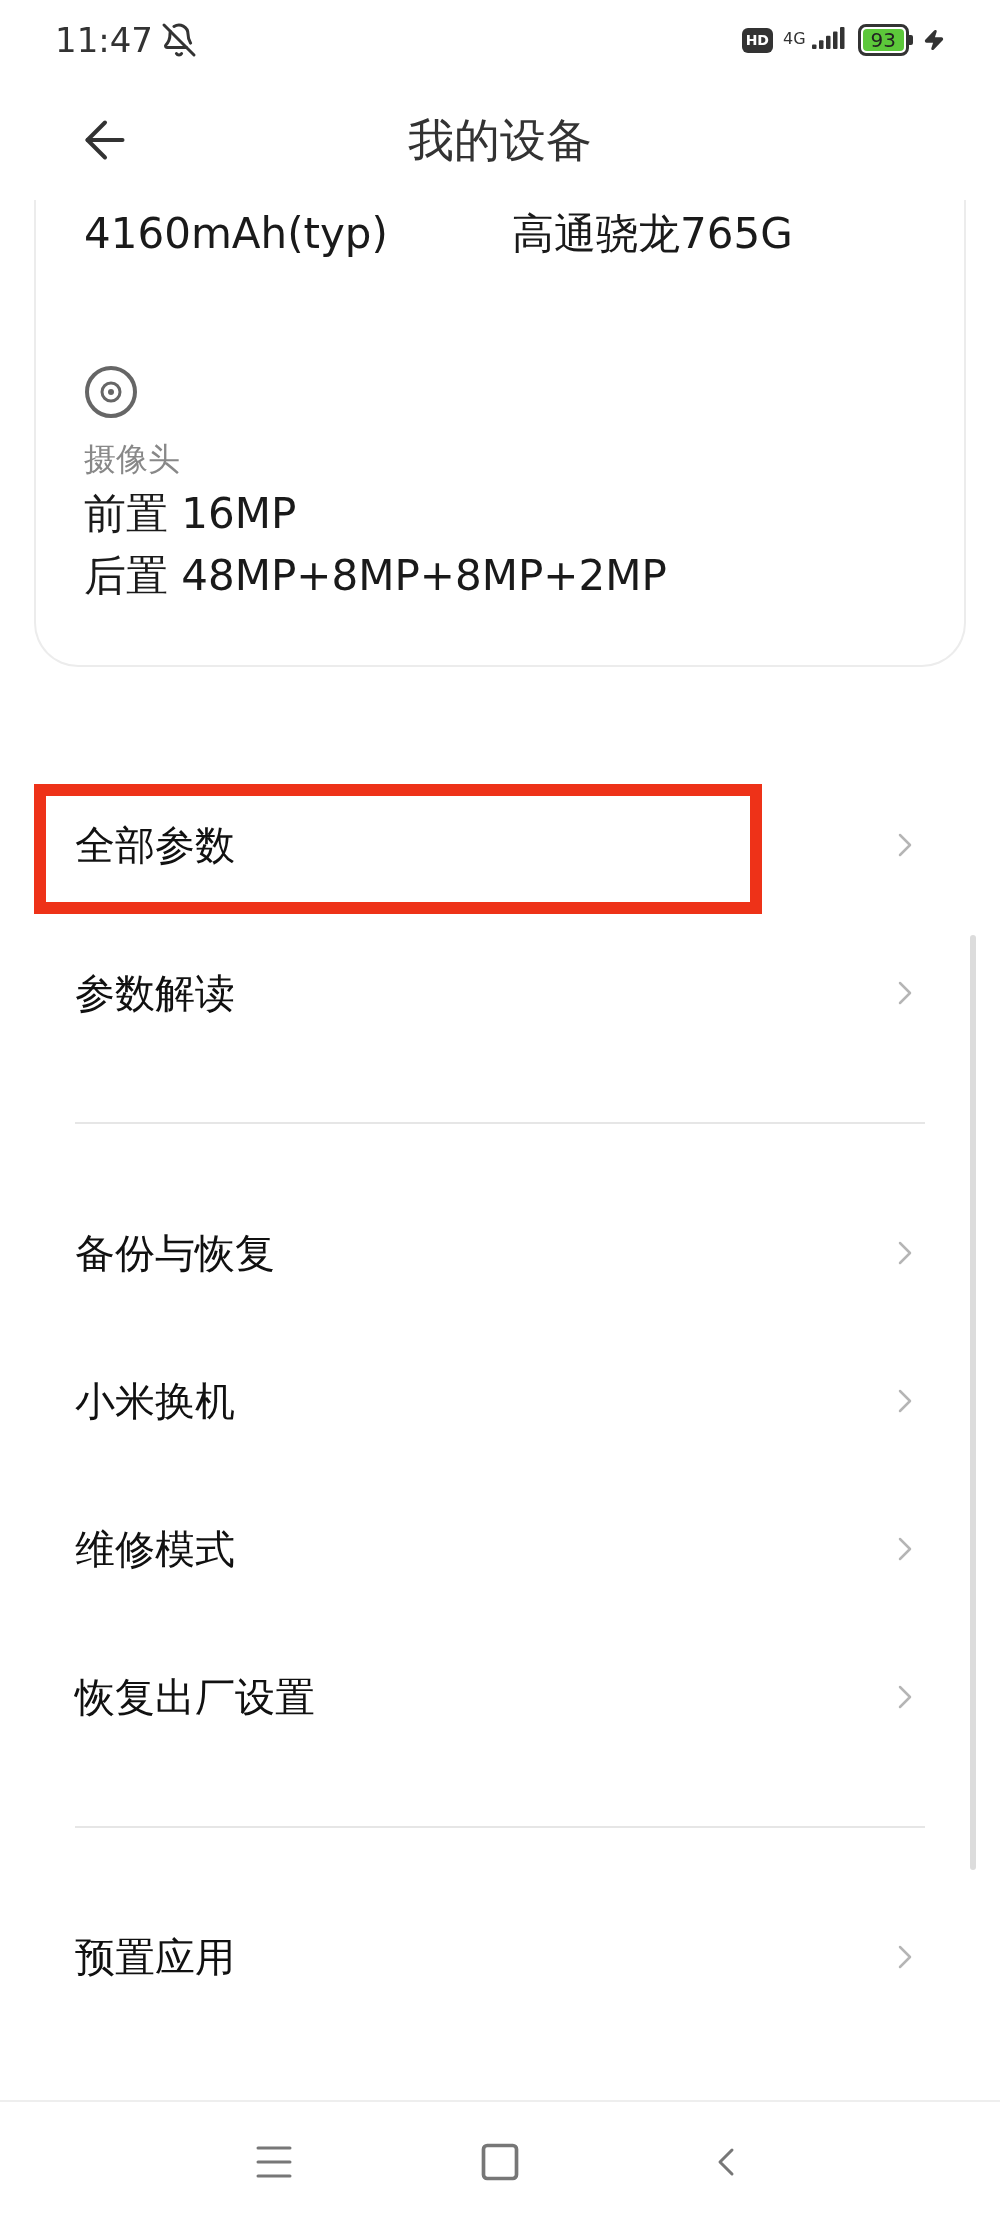 This screenshot has width=1000, height=2222. I want to click on page-title: 我的设备, so click(500, 140).